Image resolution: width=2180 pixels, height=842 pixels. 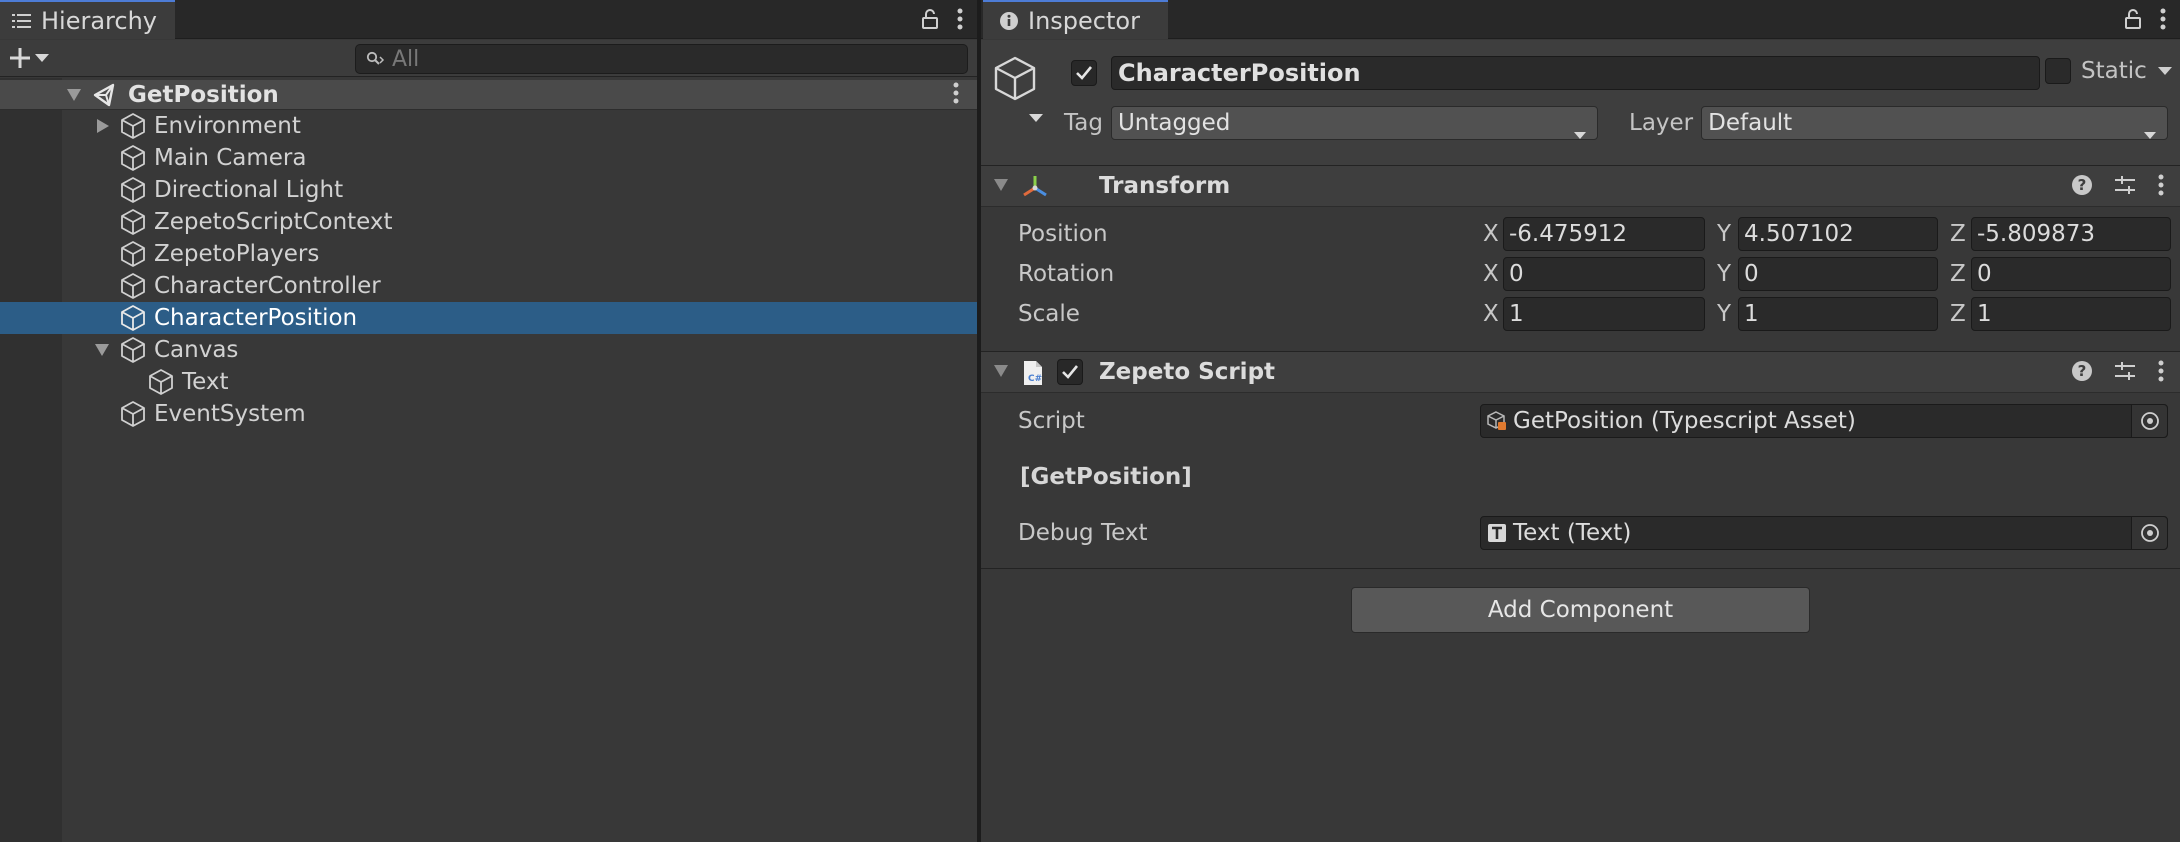 What do you see at coordinates (2109, 71) in the screenshot?
I see `static-toggle: Static` at bounding box center [2109, 71].